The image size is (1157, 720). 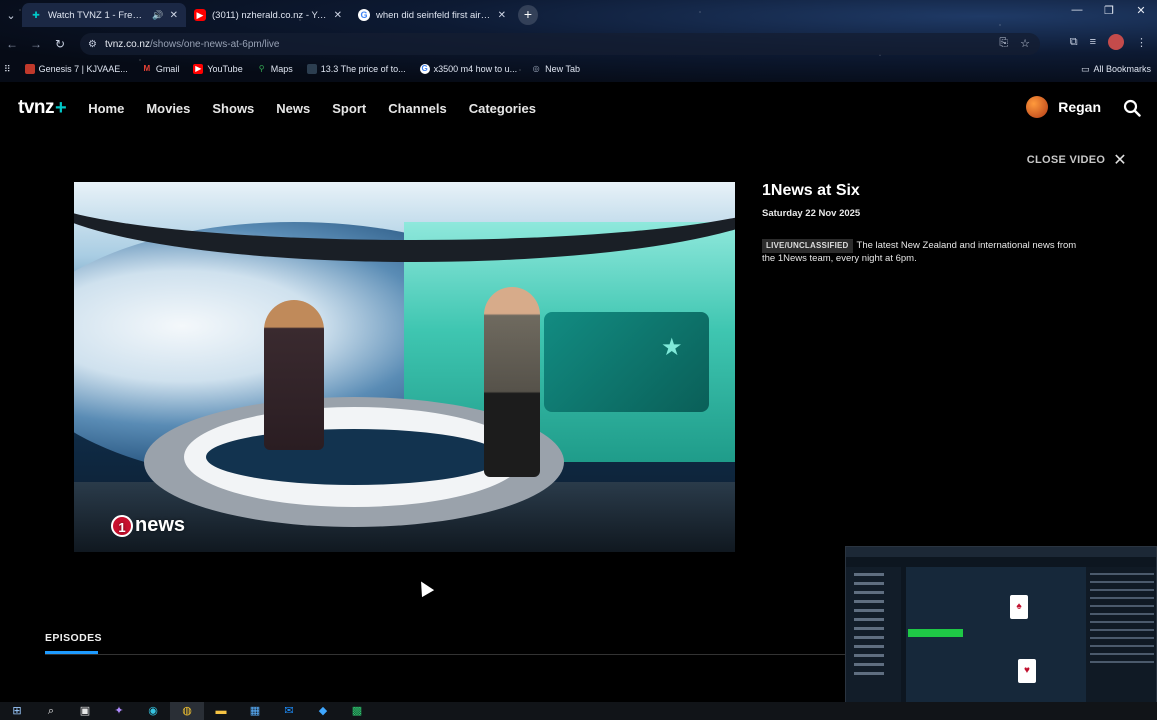 I want to click on extensions-area: ⧉ ≡ ⋮, so click(x=1108, y=42).